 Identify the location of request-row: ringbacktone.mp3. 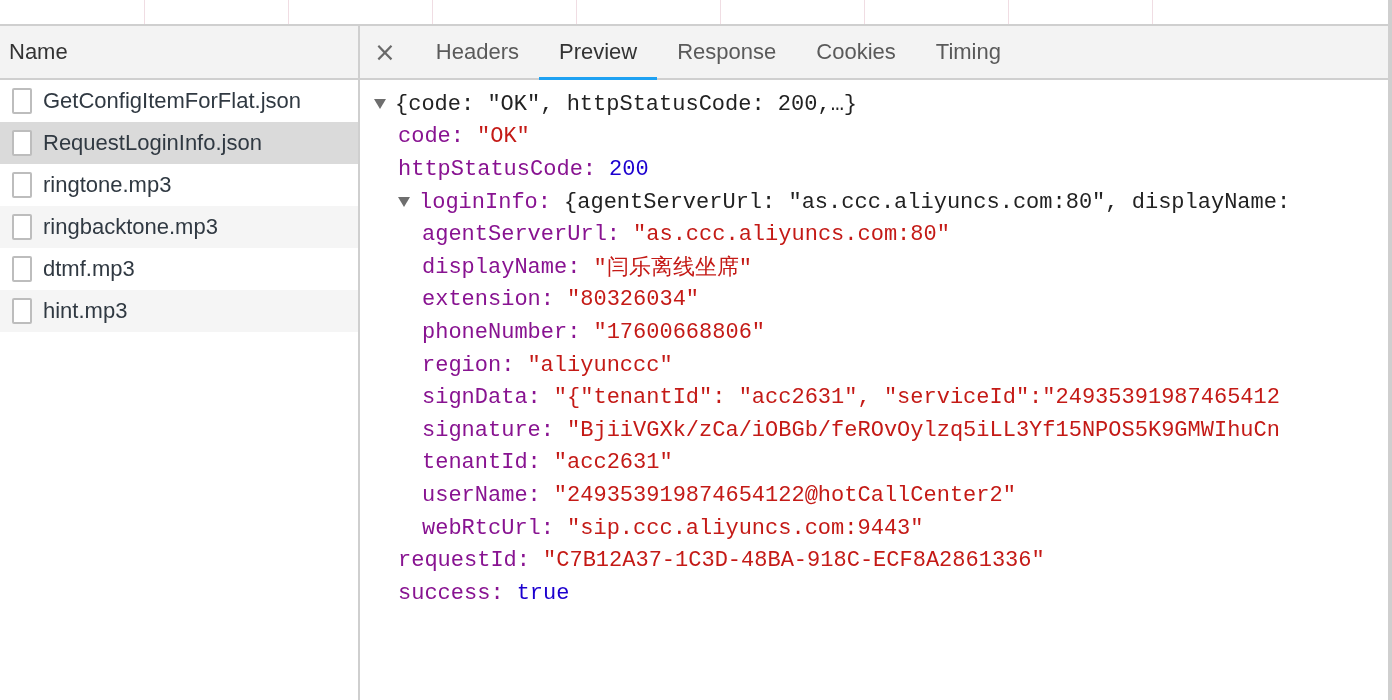
(179, 227).